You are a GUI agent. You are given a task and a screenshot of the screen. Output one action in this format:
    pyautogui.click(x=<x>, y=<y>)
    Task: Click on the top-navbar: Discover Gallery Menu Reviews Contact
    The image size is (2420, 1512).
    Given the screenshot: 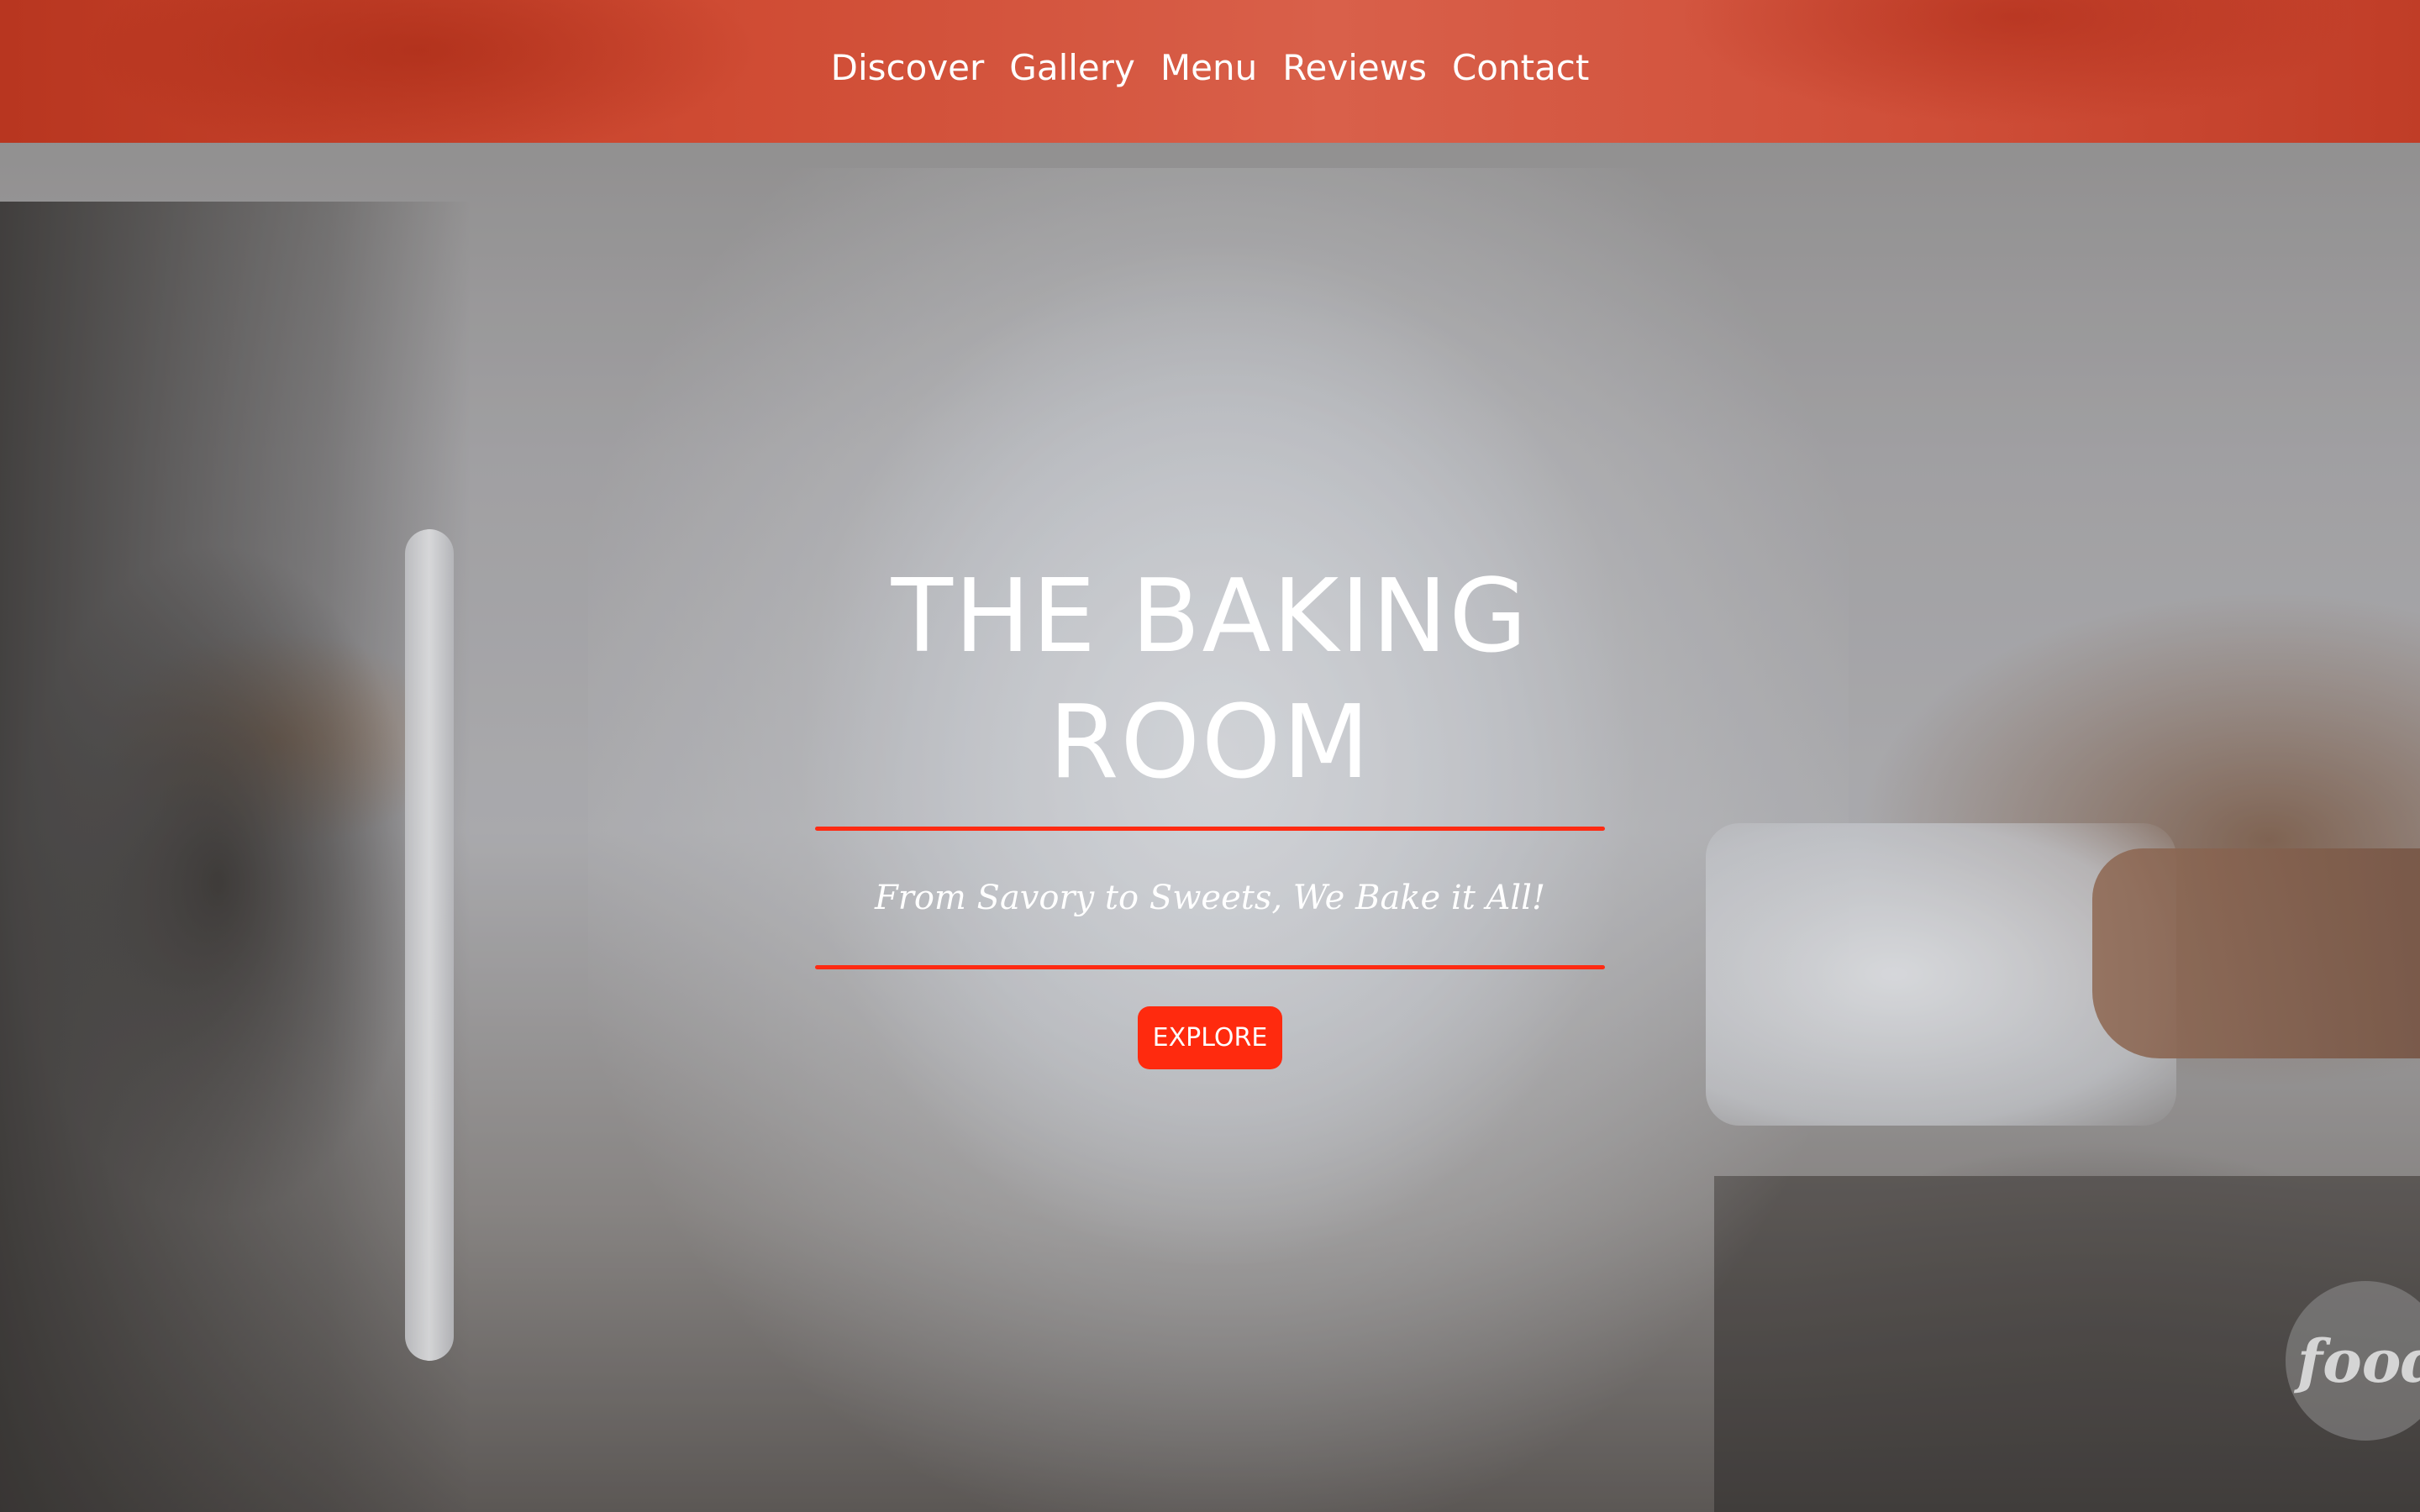 What is the action you would take?
    pyautogui.click(x=1210, y=71)
    